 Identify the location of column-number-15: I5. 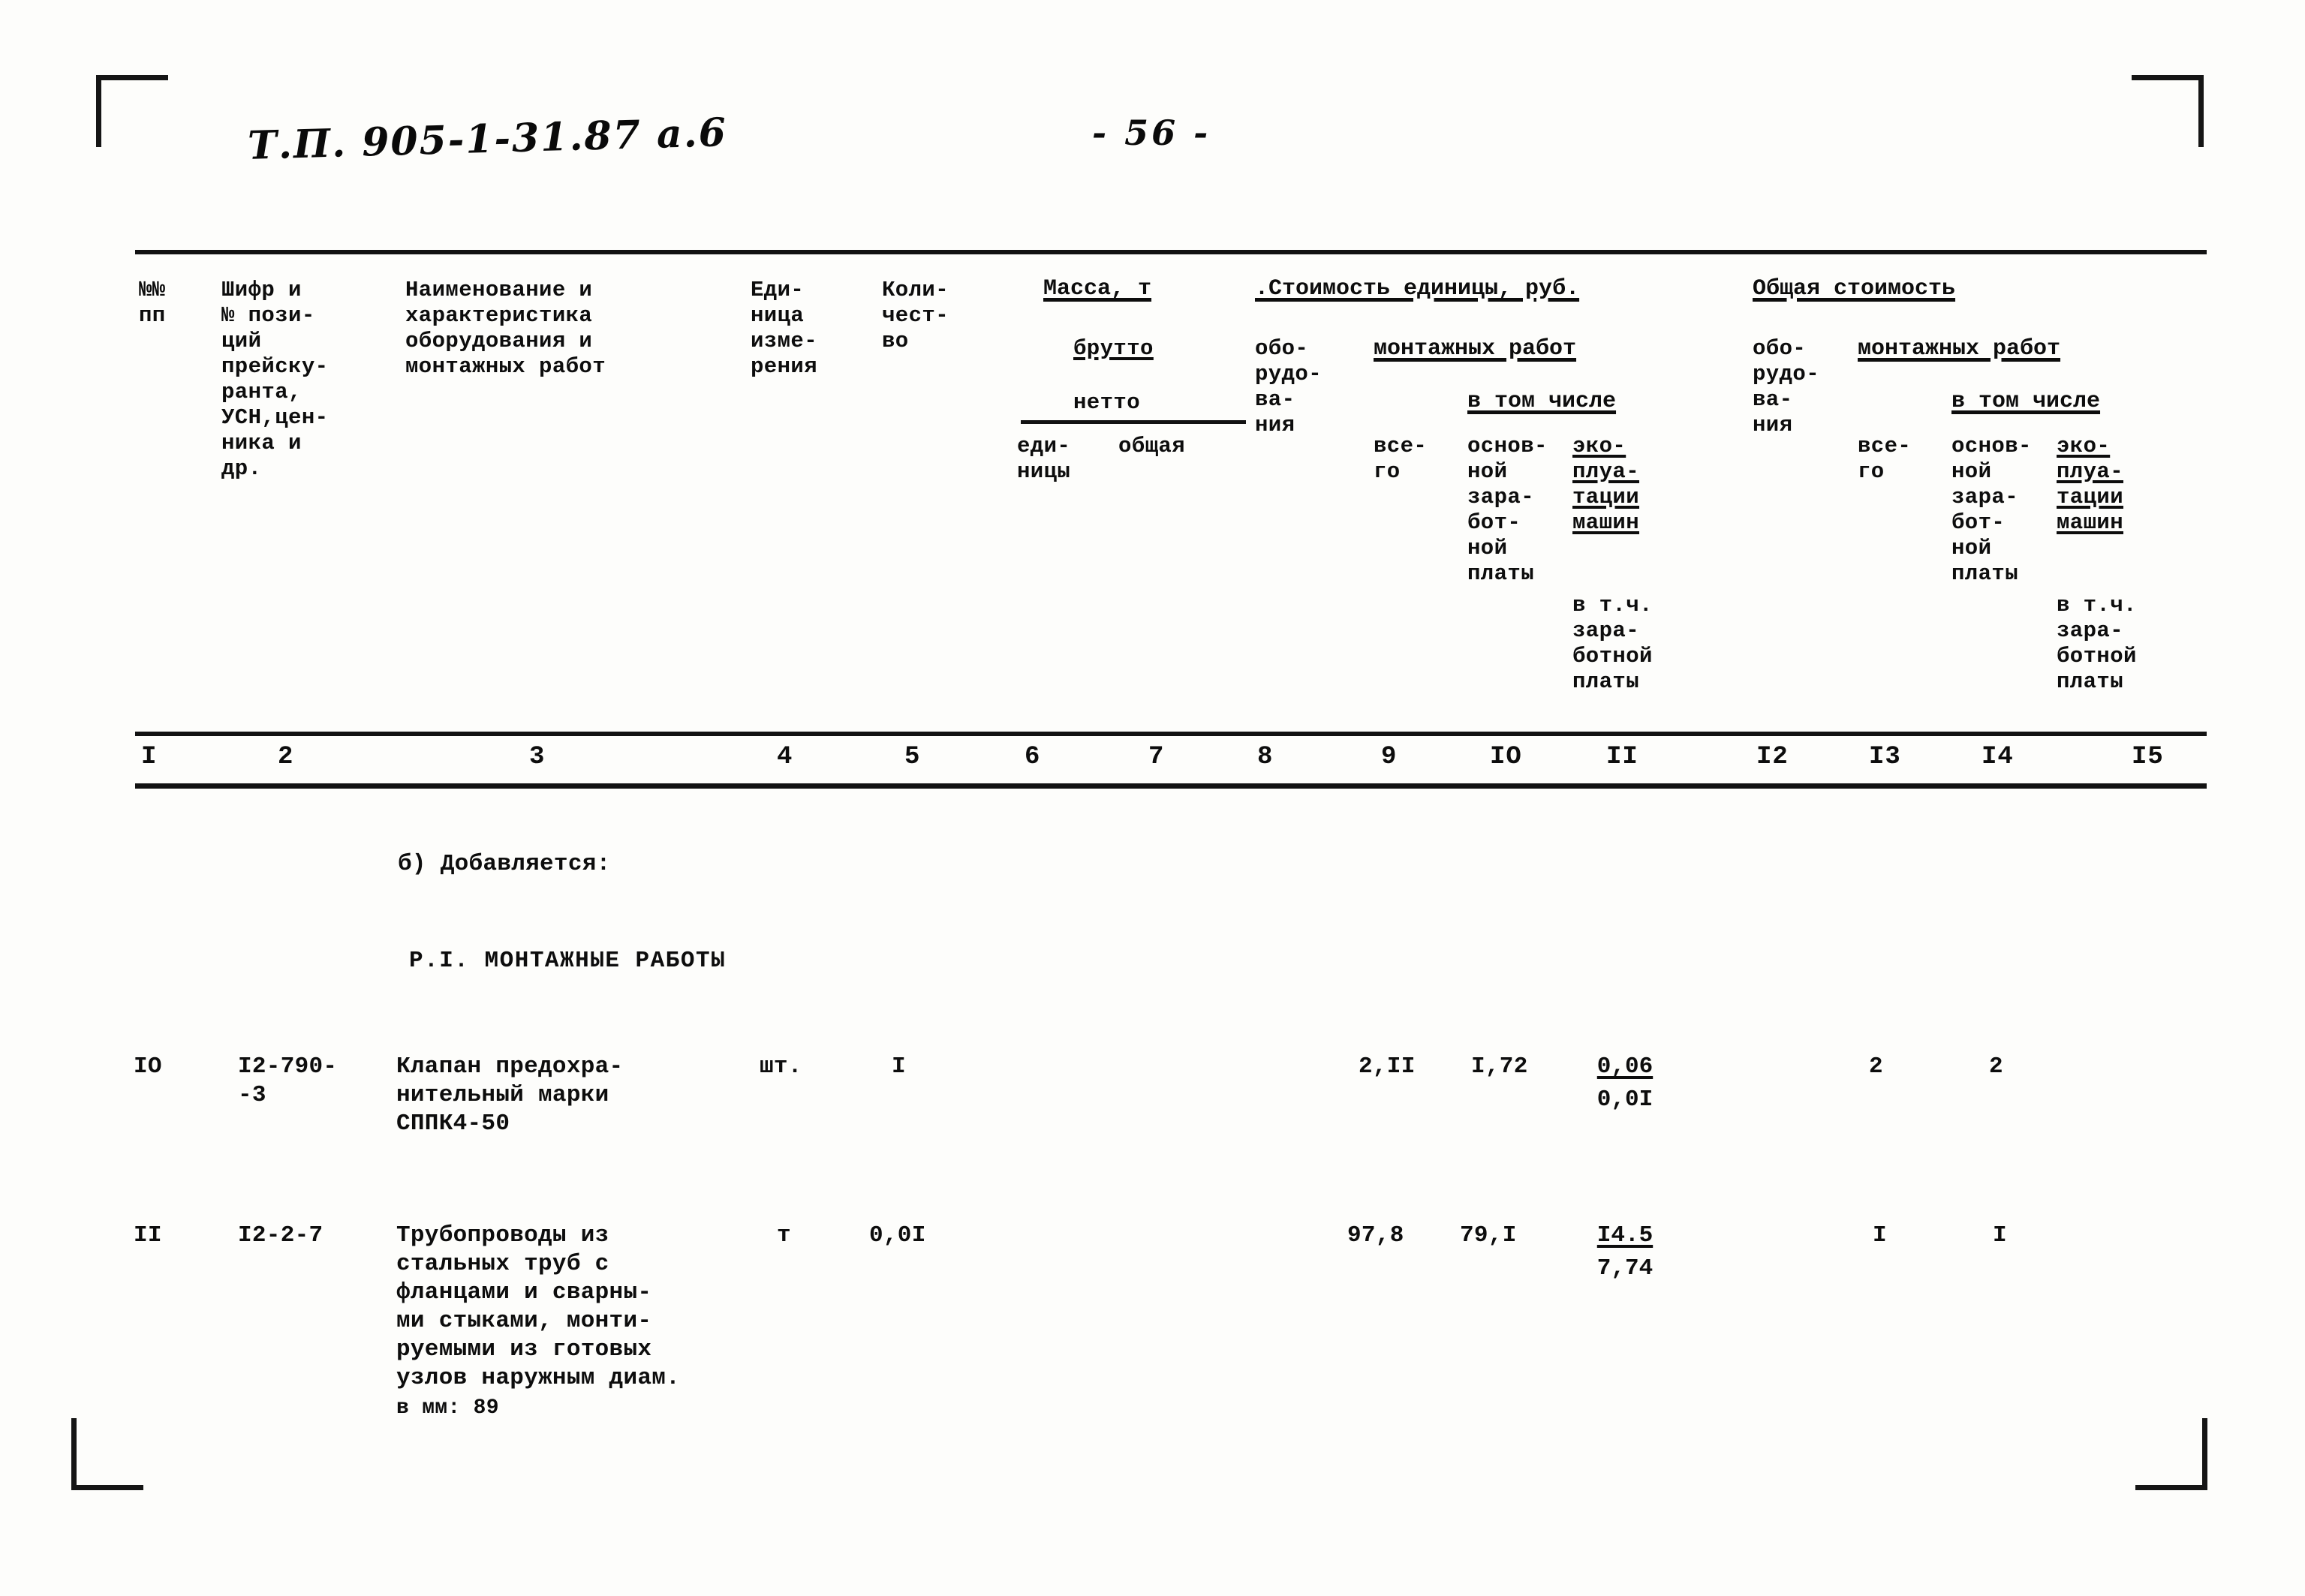
(2148, 757).